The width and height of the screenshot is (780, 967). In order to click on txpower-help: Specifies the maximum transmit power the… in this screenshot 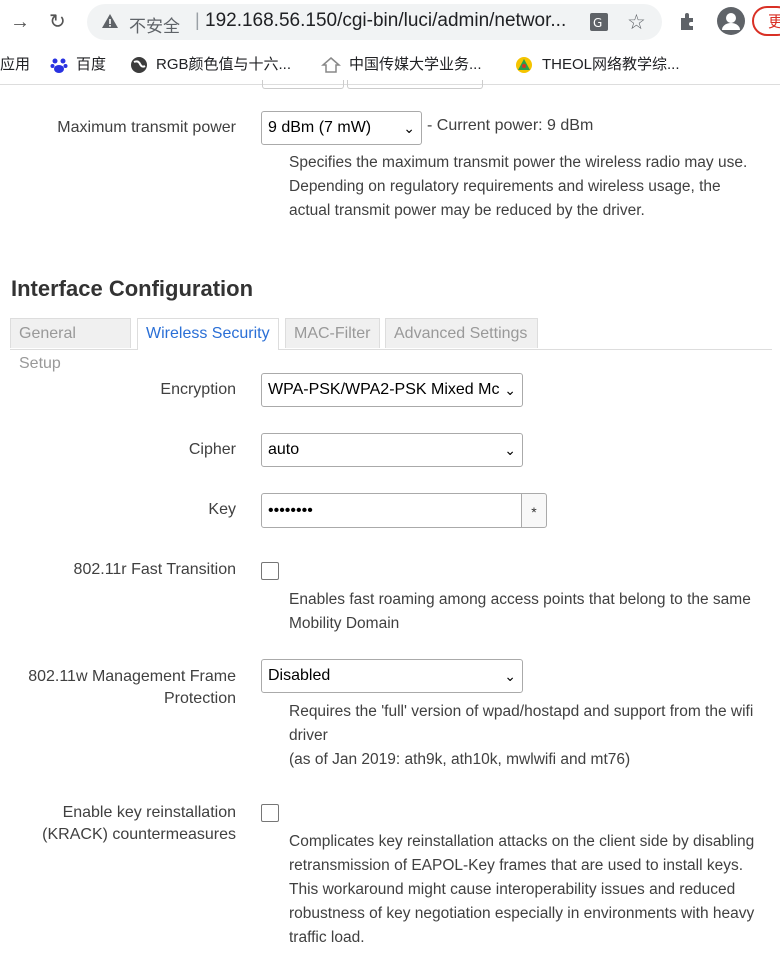, I will do `click(518, 186)`.